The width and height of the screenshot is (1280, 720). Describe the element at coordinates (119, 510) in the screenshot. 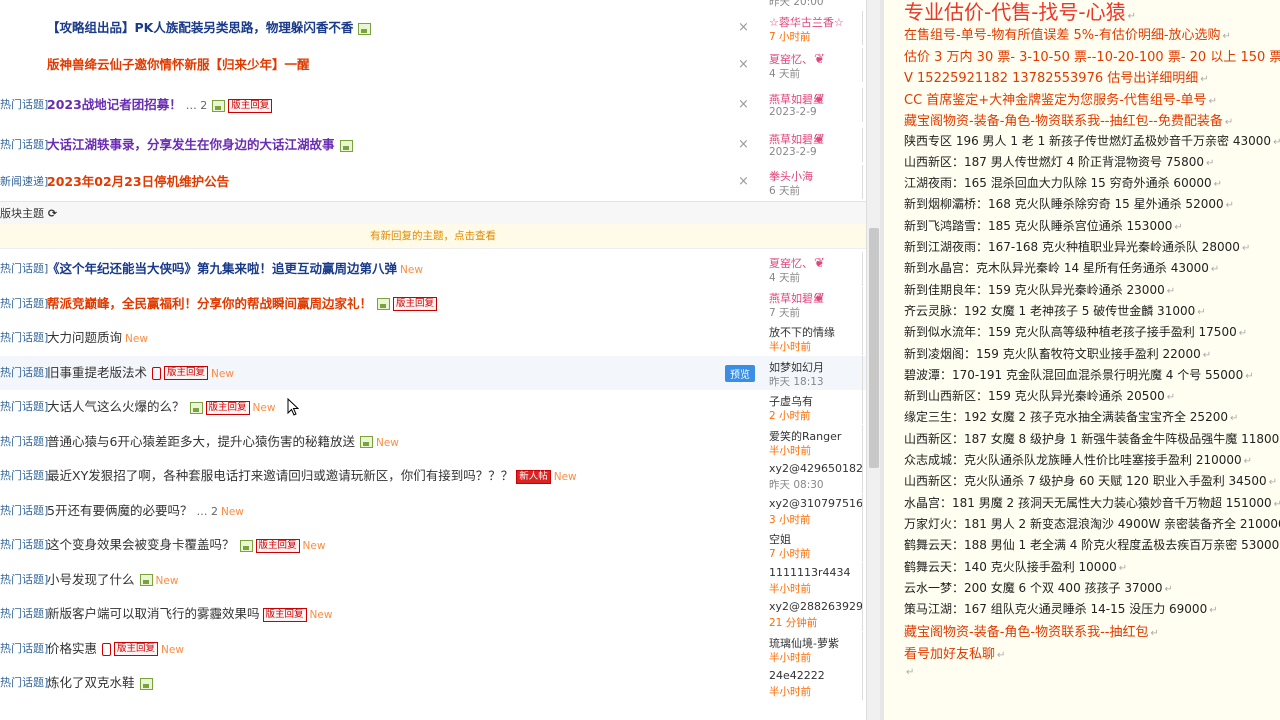

I see `thread-title-text: 5开还有要俩魔的必要吗？` at that location.